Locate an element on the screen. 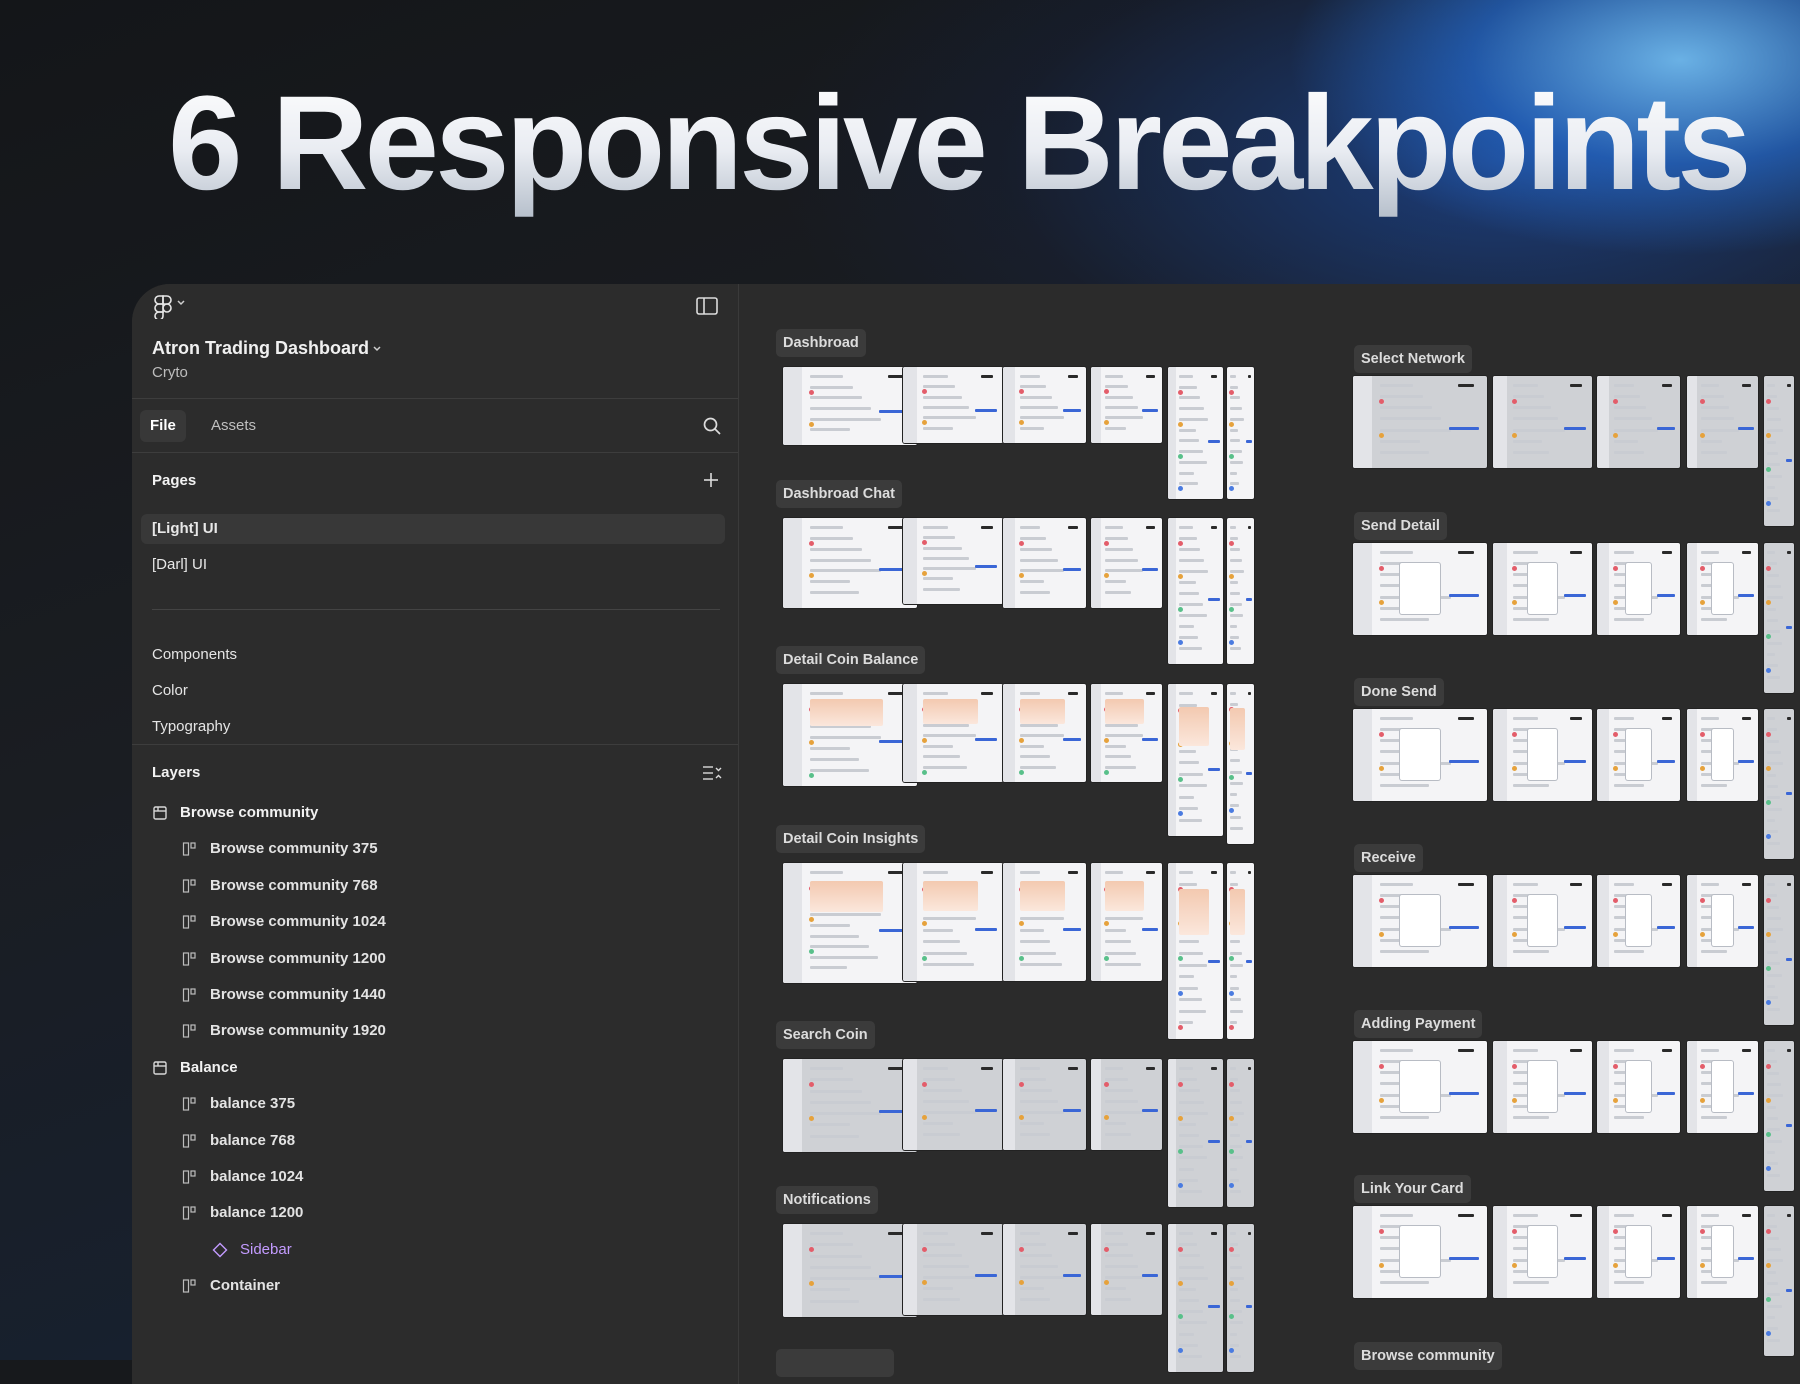 The image size is (1800, 1384). add-page-plus-icon is located at coordinates (711, 480).